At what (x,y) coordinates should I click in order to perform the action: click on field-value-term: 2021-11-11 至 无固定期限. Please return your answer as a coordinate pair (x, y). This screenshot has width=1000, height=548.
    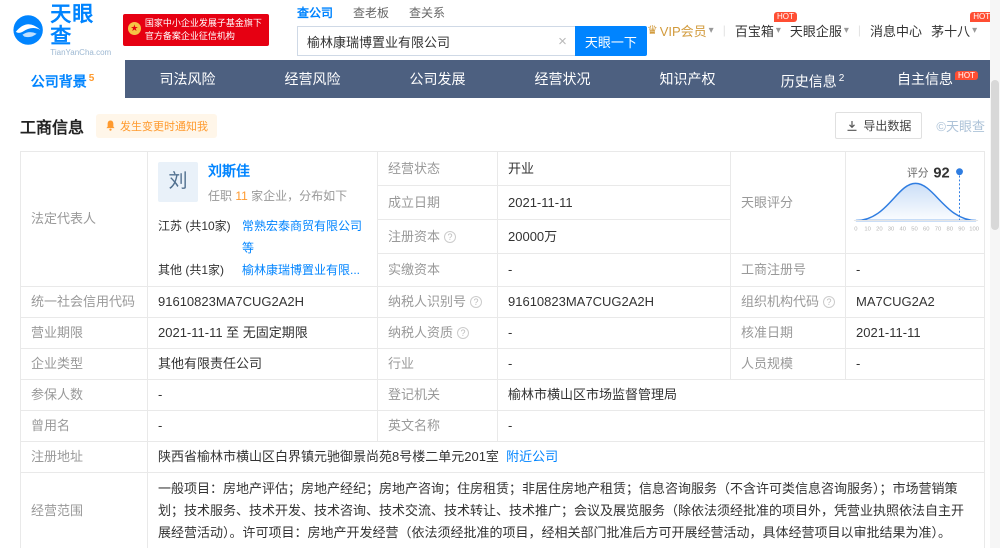
    Looking at the image, I should click on (262, 333).